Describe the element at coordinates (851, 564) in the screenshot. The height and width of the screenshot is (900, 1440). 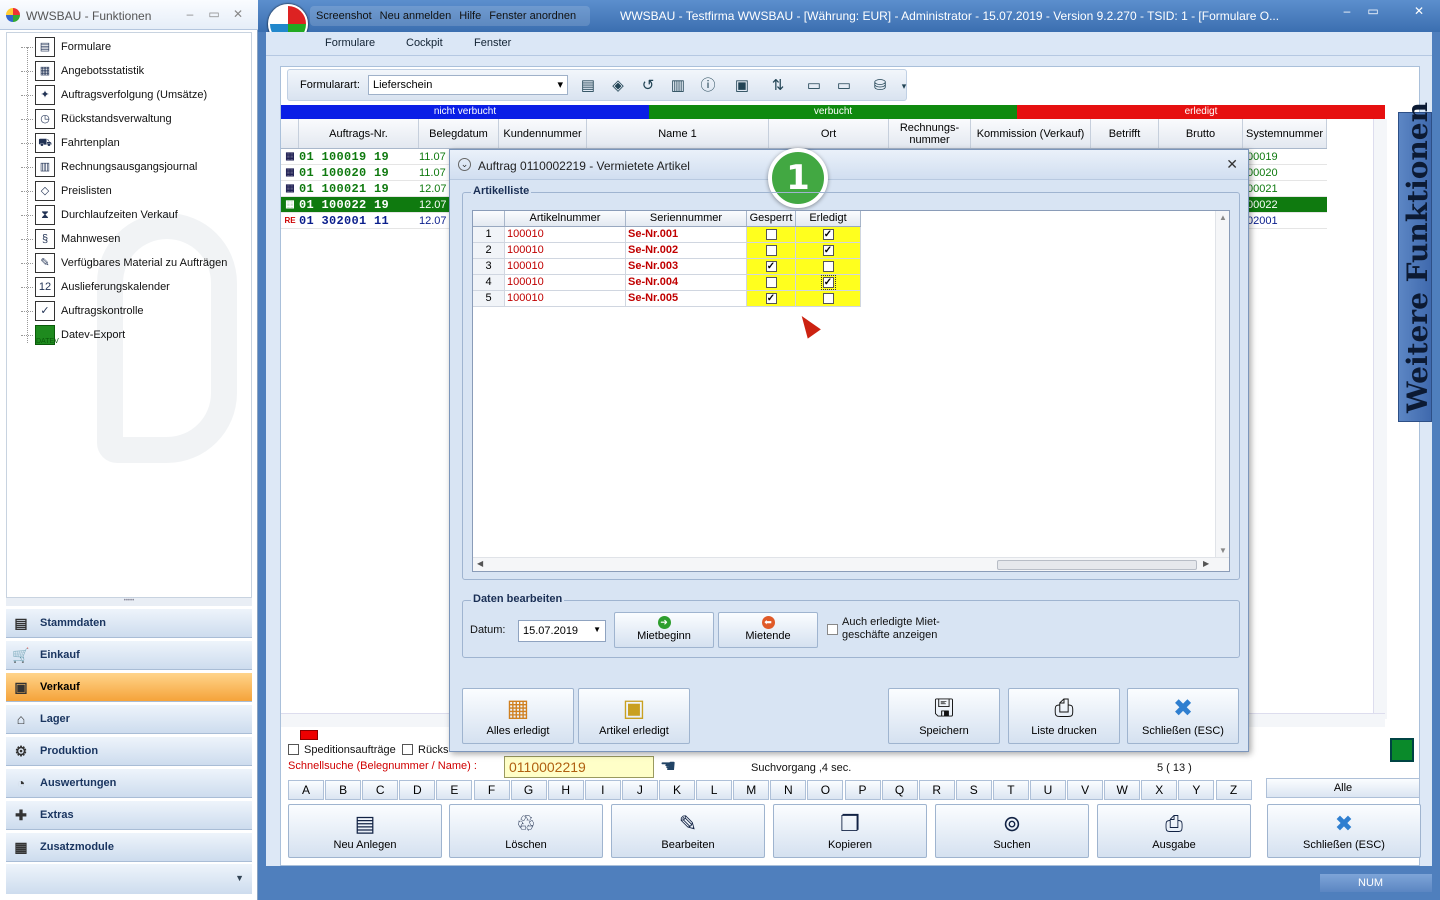
I see `article-grid-horizontal-scrollbar: ◀ ▶` at that location.